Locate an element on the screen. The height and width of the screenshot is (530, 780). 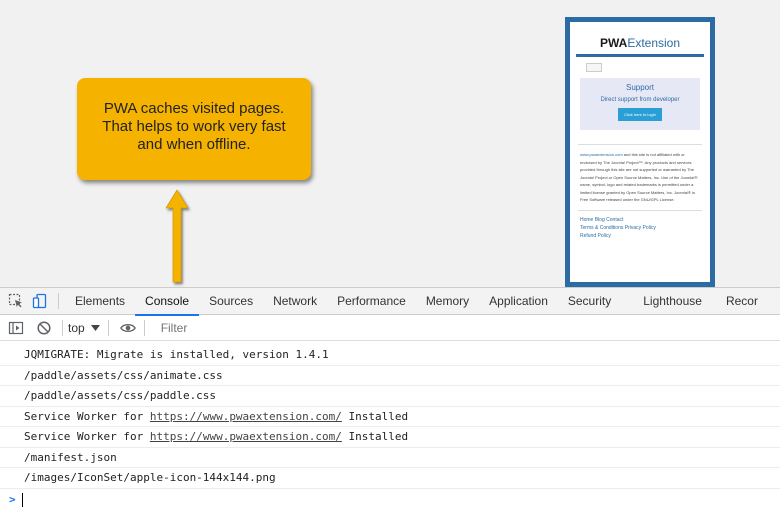
console-filter-input is located at coordinates (305, 327).